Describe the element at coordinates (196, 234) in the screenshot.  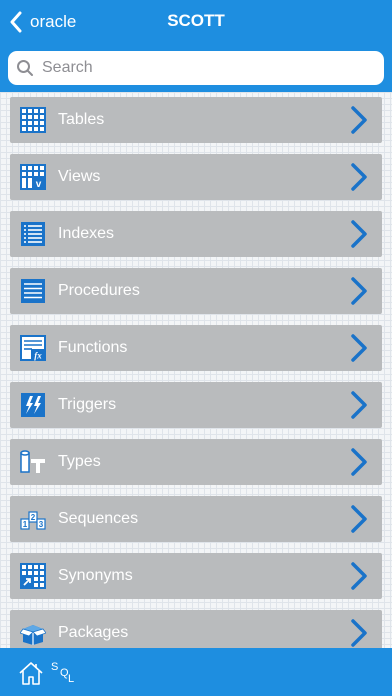
I see `list-item-indexes: Indexes` at that location.